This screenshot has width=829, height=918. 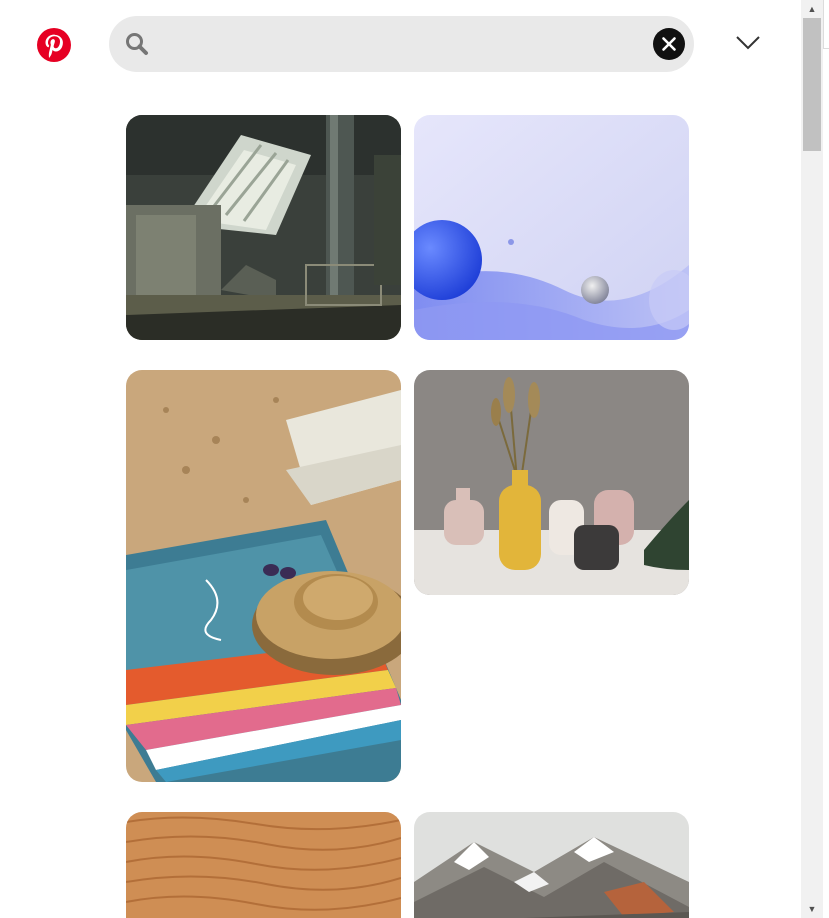 I want to click on window-edge-corner, so click(x=826, y=48).